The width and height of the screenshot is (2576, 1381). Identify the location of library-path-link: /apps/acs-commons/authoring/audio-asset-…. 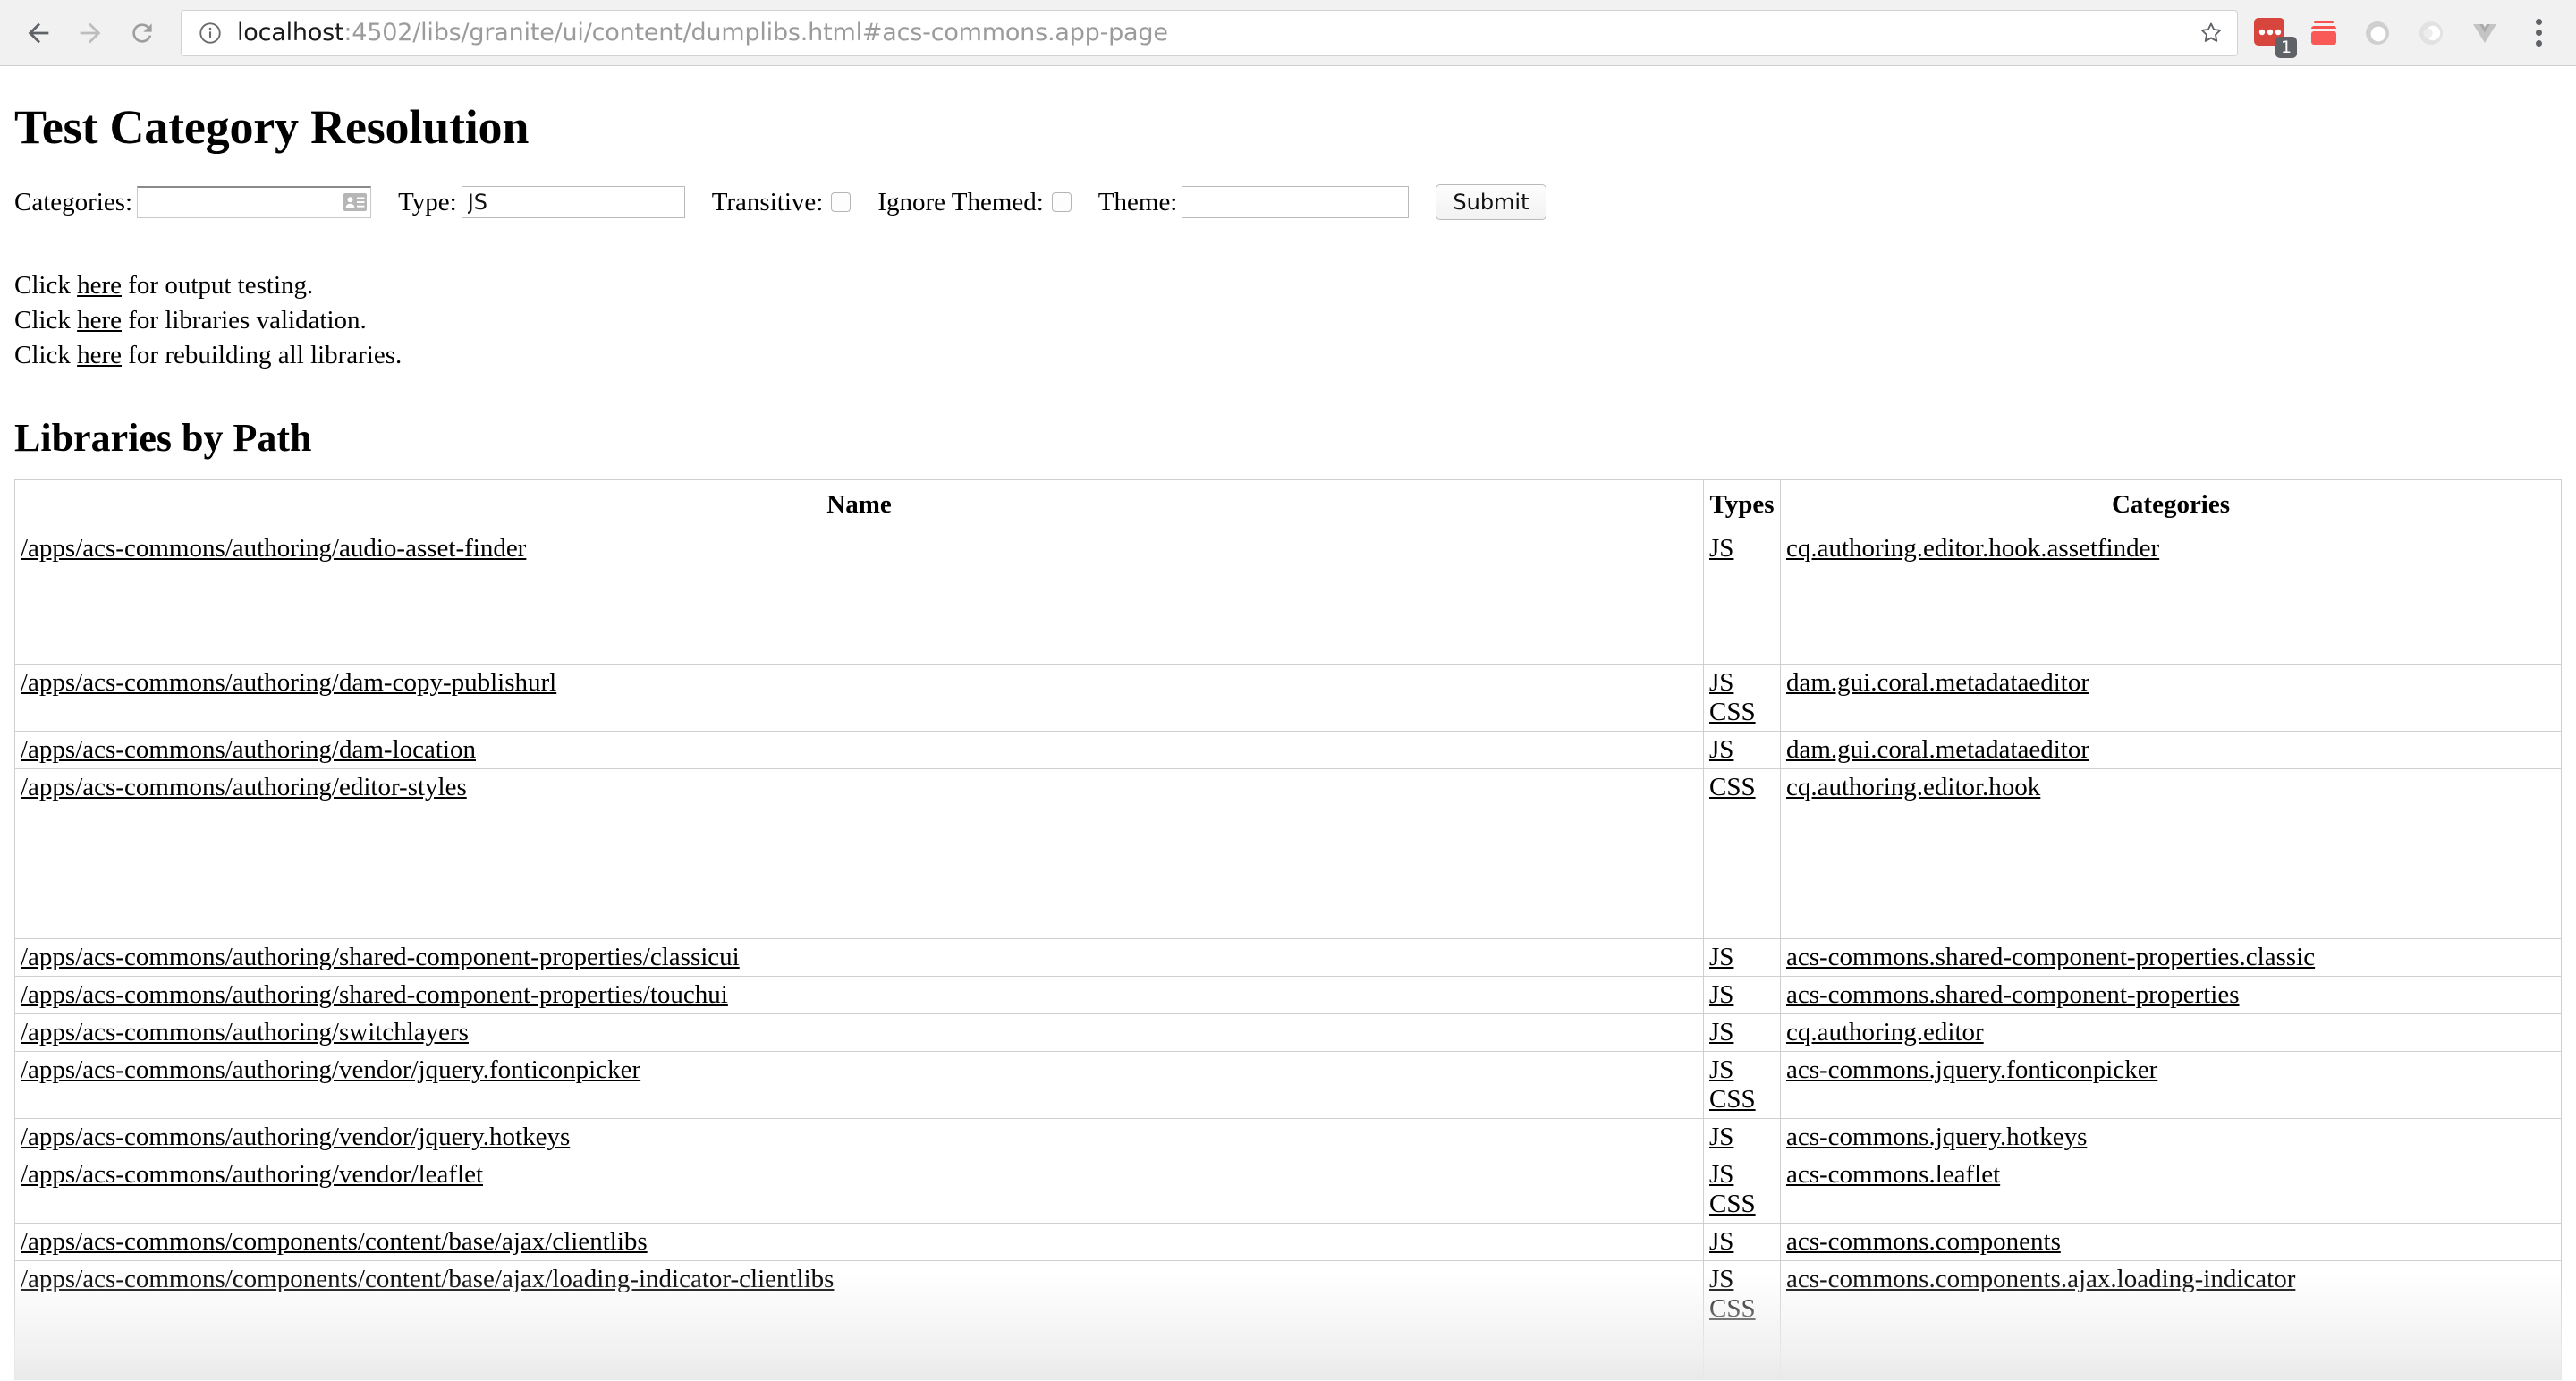
(273, 548).